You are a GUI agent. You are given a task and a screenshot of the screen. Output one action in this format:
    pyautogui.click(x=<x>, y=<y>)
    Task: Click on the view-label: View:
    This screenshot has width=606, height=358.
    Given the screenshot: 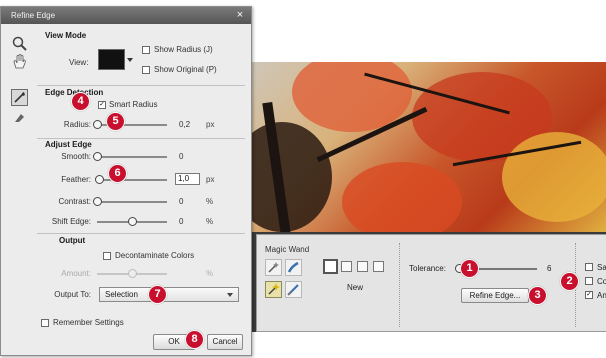 What is the action you would take?
    pyautogui.click(x=79, y=62)
    